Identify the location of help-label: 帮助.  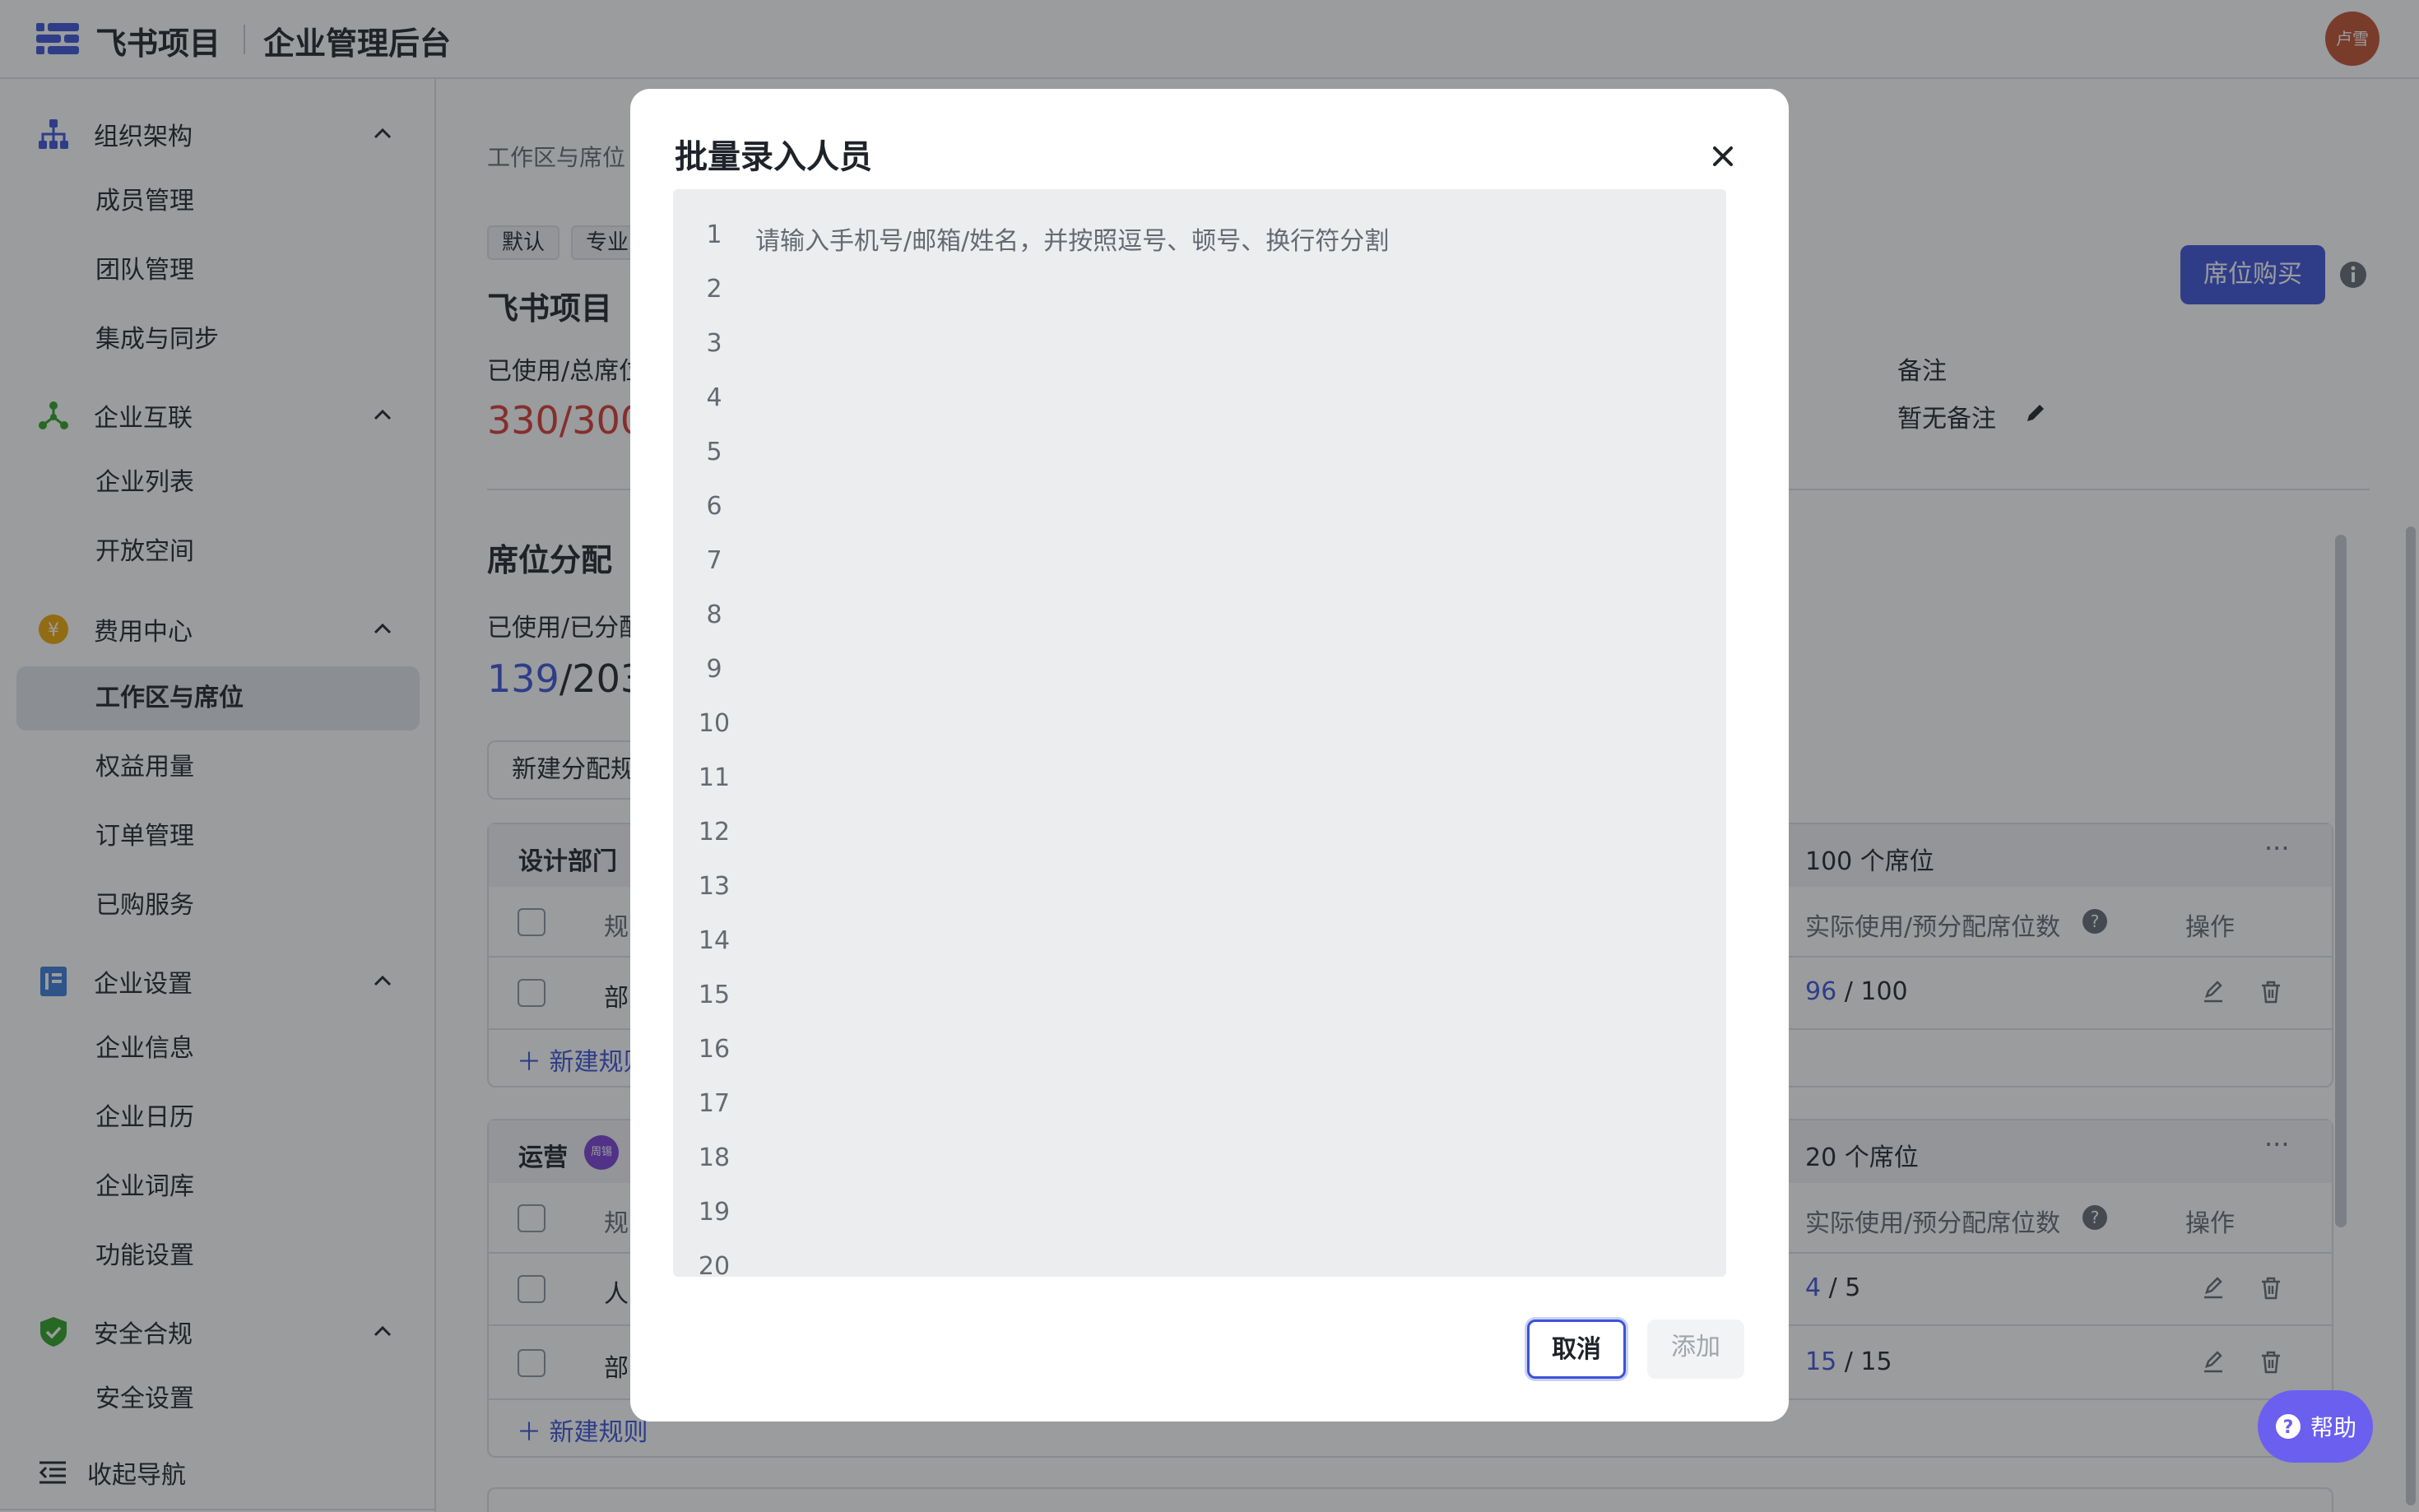
(2333, 1427).